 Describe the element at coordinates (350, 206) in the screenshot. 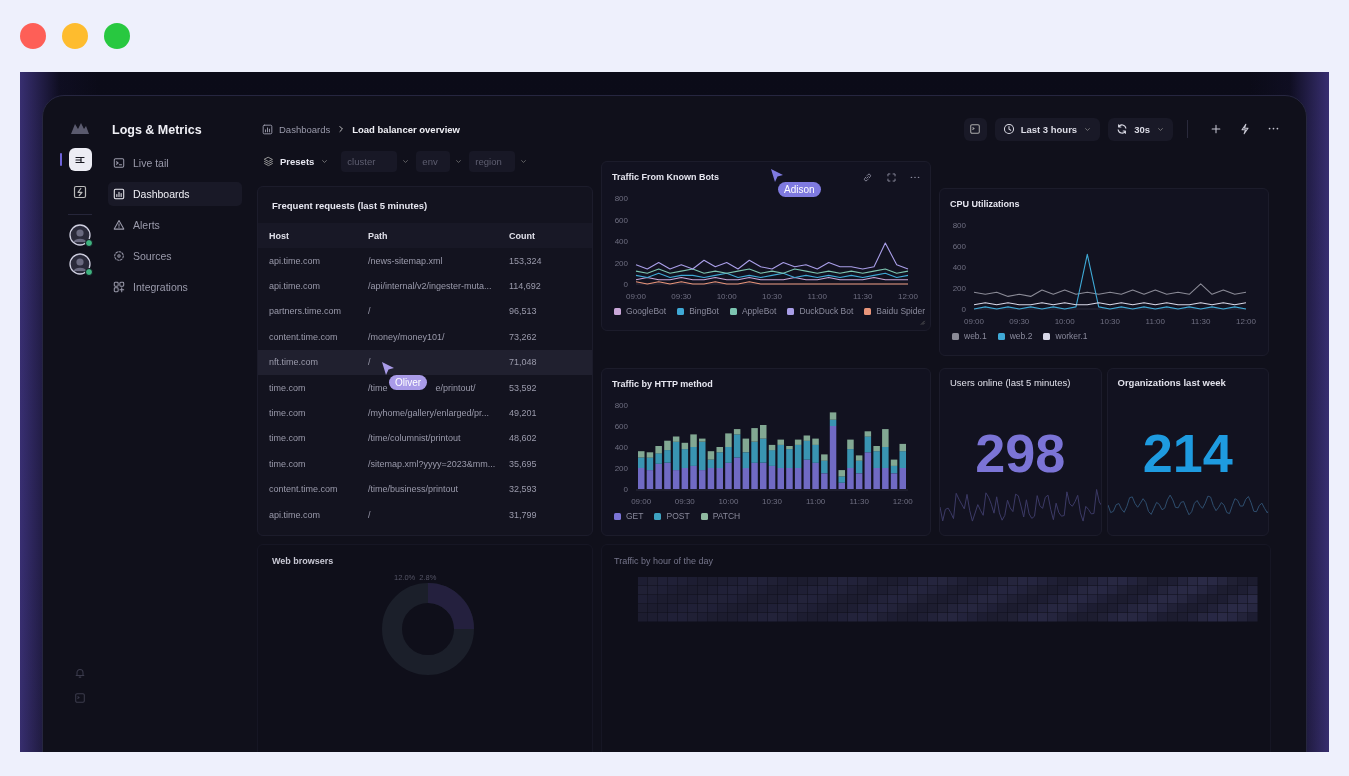

I see `table-title: Frequent requests (last 5 minutes)` at that location.